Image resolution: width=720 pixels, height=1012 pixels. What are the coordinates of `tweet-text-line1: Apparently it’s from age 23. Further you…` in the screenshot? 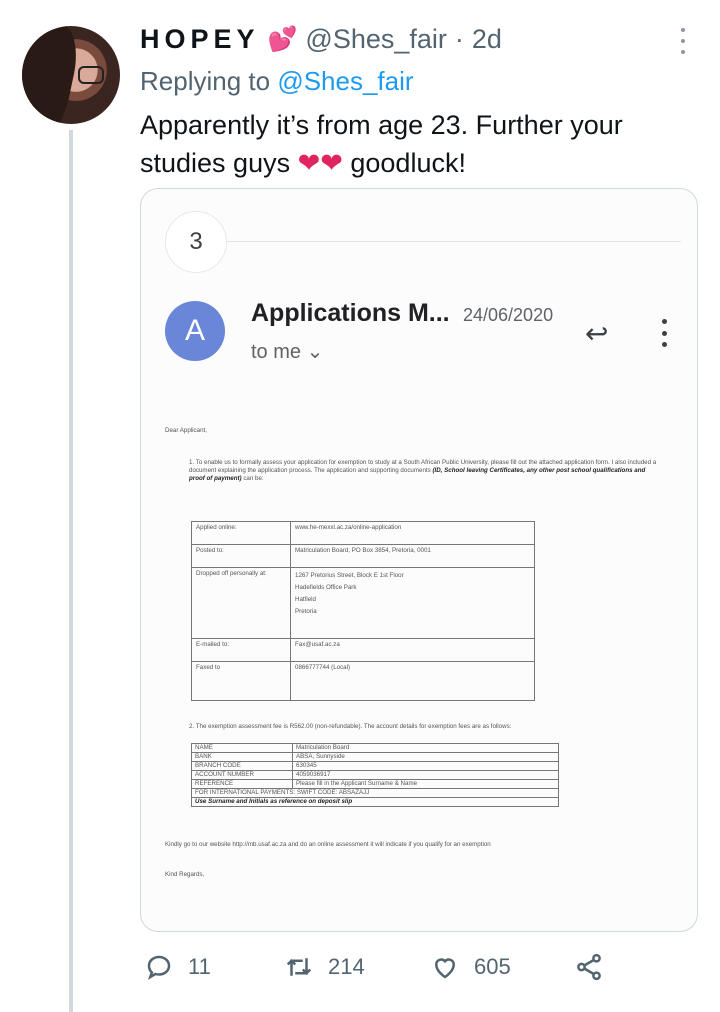 It's located at (381, 125).